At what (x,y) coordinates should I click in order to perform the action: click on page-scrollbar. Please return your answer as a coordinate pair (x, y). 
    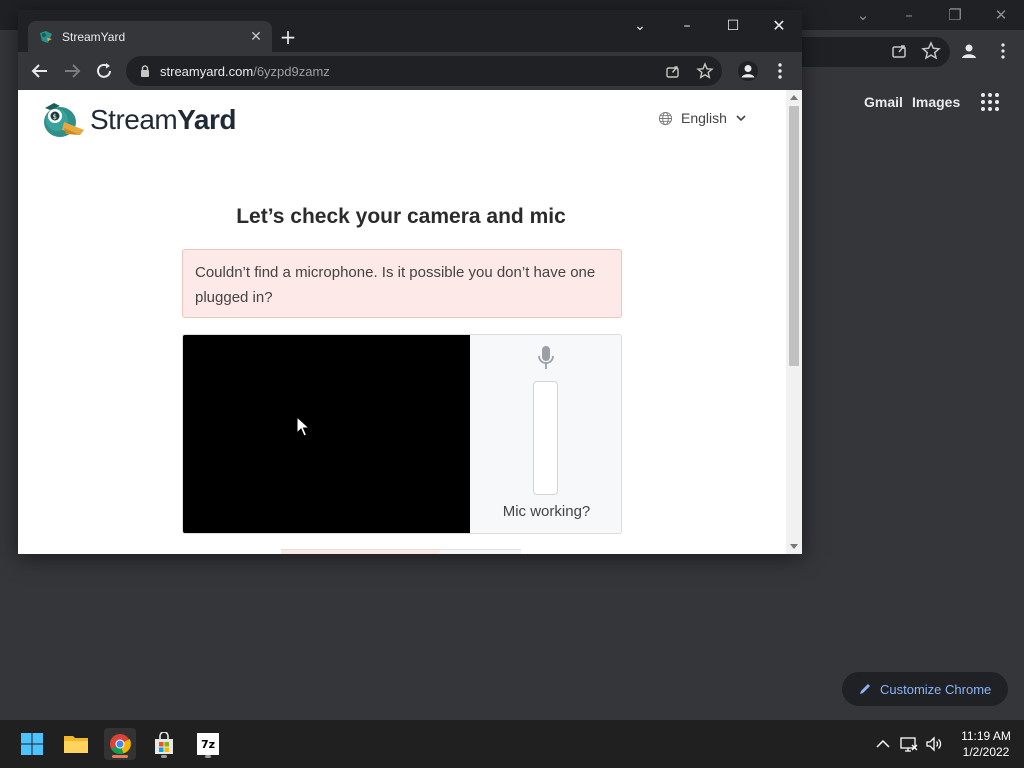
    Looking at the image, I should click on (794, 322).